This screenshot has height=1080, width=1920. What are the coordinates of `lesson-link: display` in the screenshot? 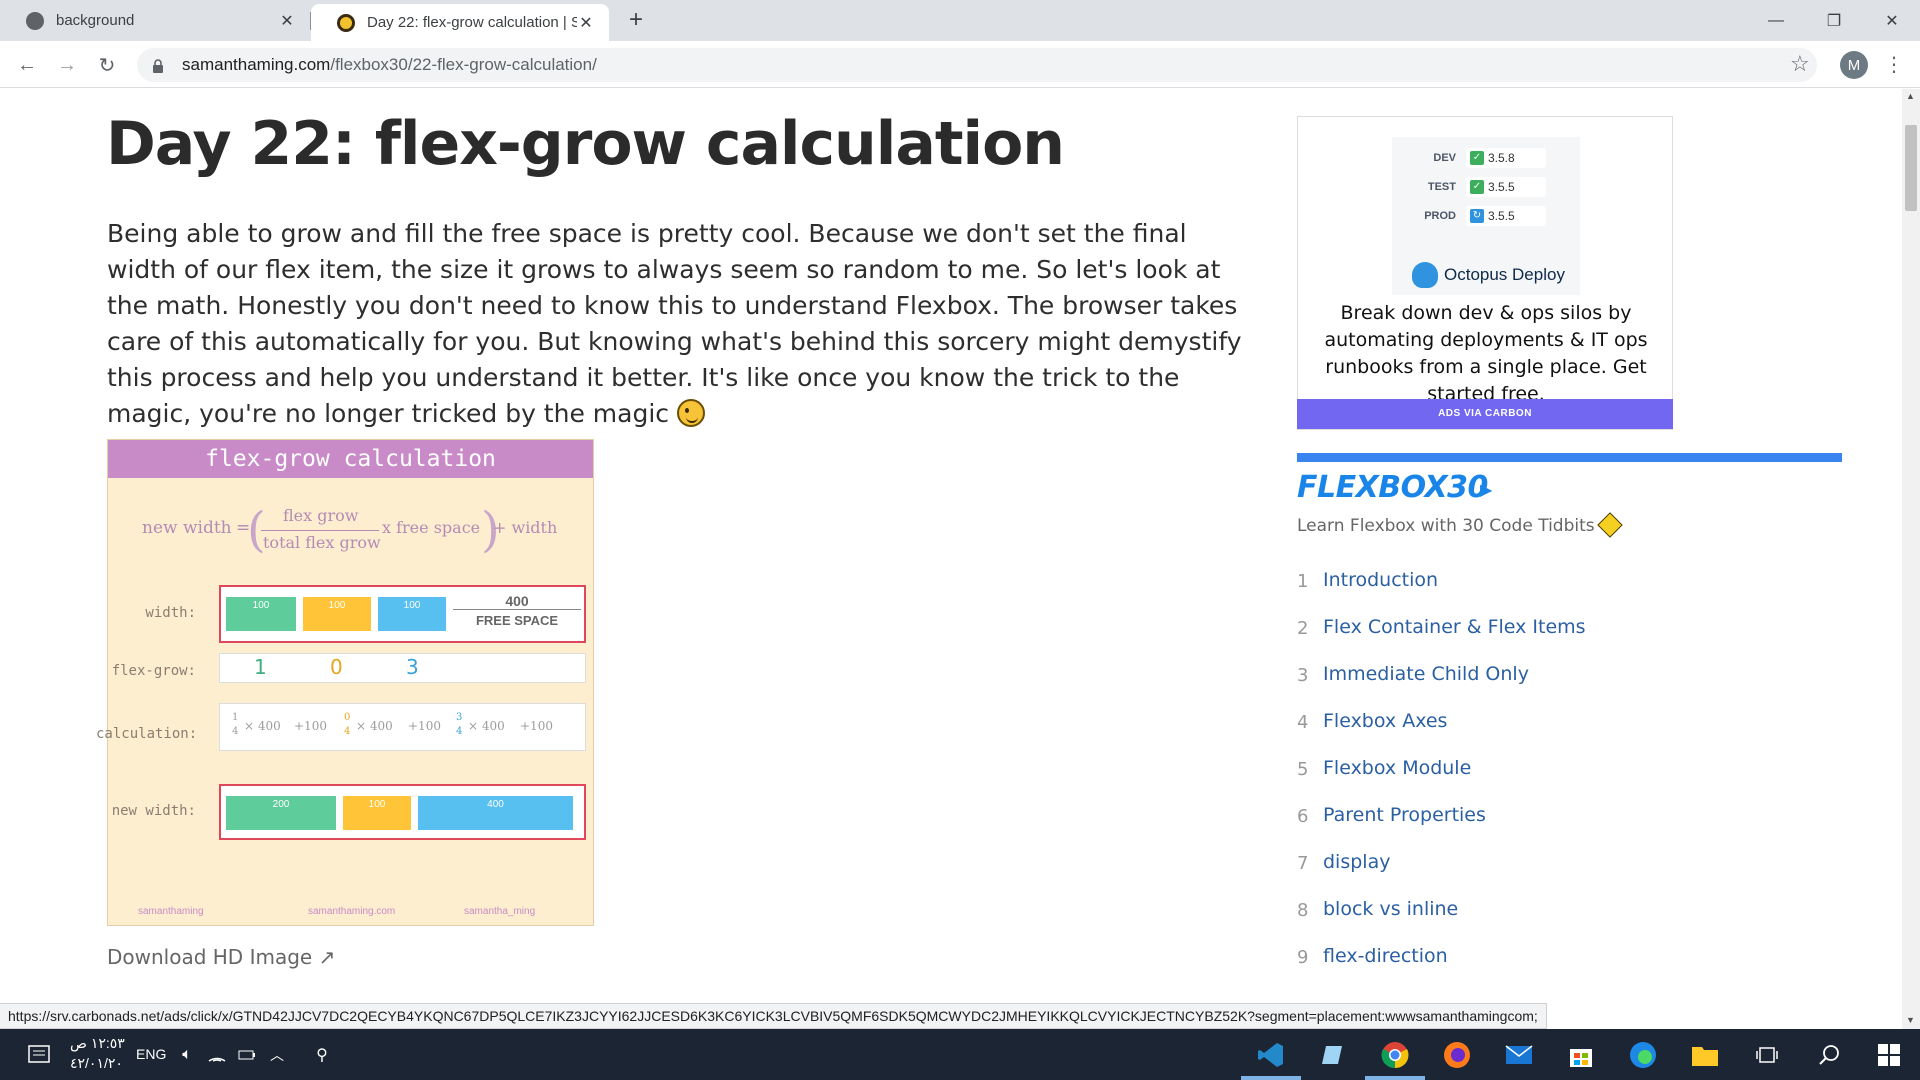 It's located at (1356, 862).